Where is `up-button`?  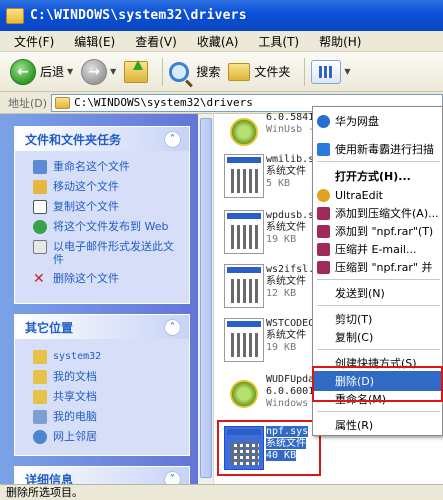 up-button is located at coordinates (136, 71).